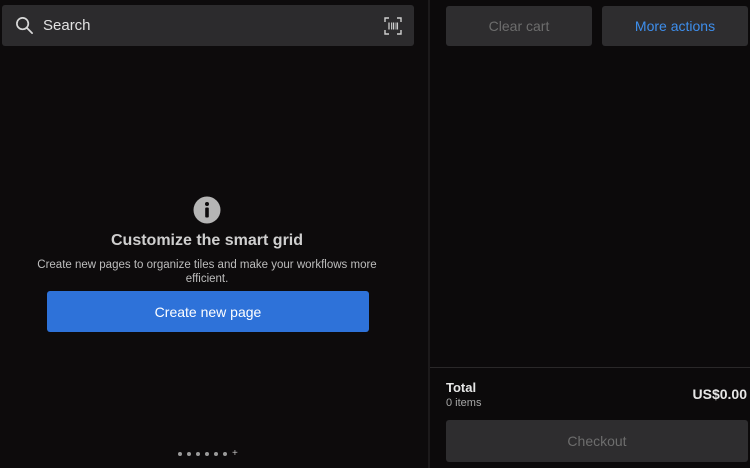 The image size is (750, 468). What do you see at coordinates (461, 387) in the screenshot?
I see `total-label: Total` at bounding box center [461, 387].